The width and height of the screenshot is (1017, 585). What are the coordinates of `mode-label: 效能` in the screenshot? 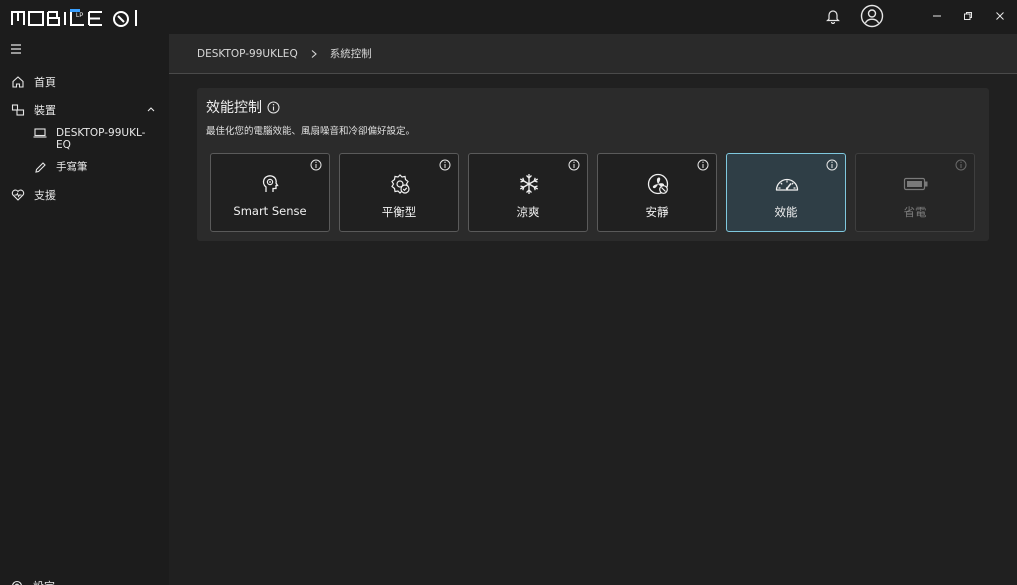 It's located at (786, 212).